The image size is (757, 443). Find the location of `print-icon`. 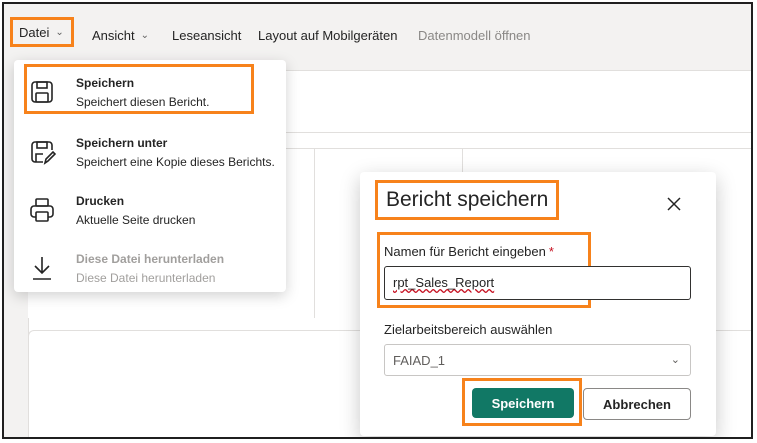

print-icon is located at coordinates (42, 210).